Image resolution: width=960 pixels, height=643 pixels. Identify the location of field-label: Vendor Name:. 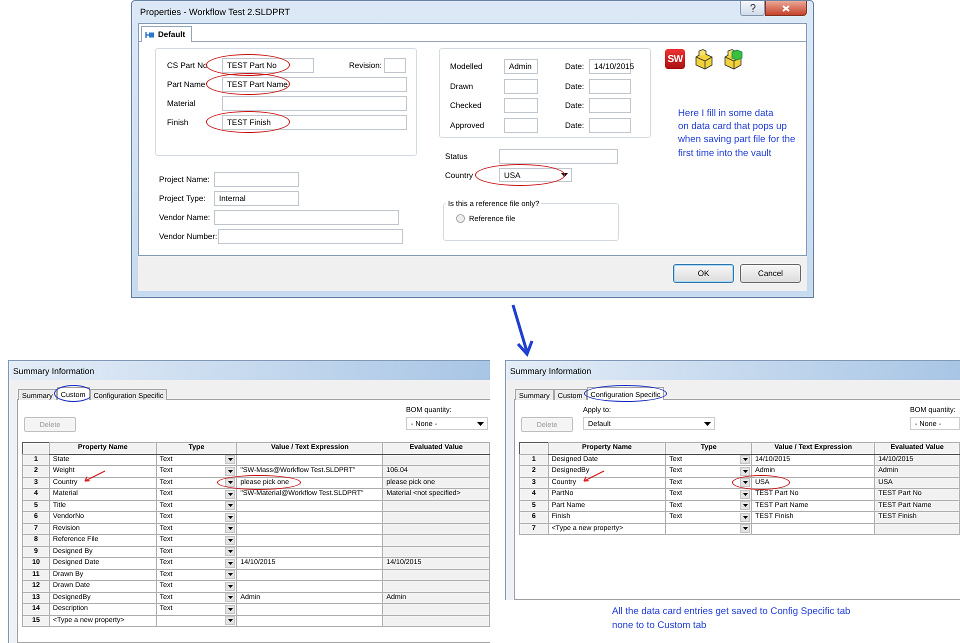
(185, 217).